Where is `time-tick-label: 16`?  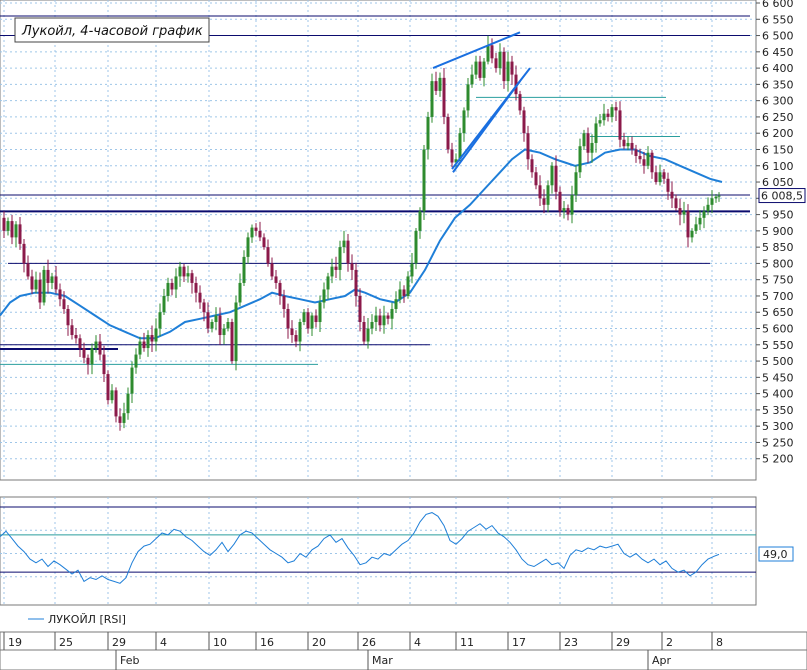
time-tick-label: 16 is located at coordinates (267, 642).